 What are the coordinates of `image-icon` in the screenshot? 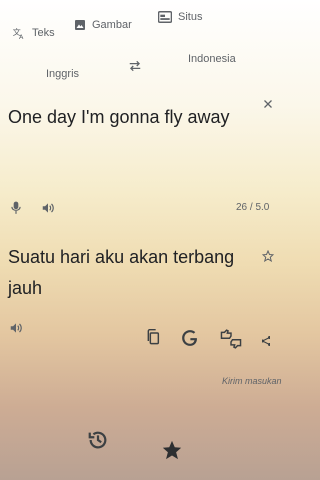 It's located at (80, 25).